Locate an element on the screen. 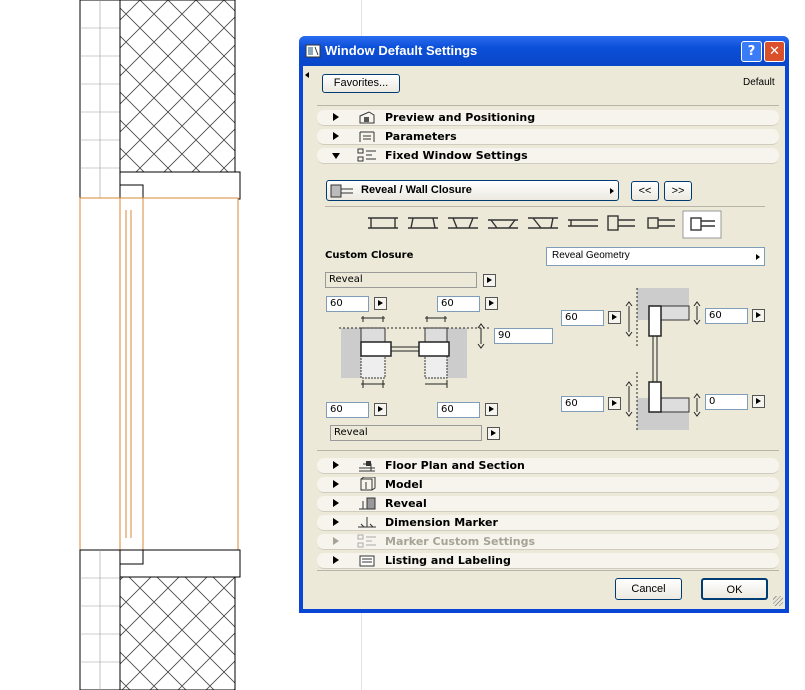 The width and height of the screenshot is (805, 690). left-bot-a-input: 60 is located at coordinates (347, 410).